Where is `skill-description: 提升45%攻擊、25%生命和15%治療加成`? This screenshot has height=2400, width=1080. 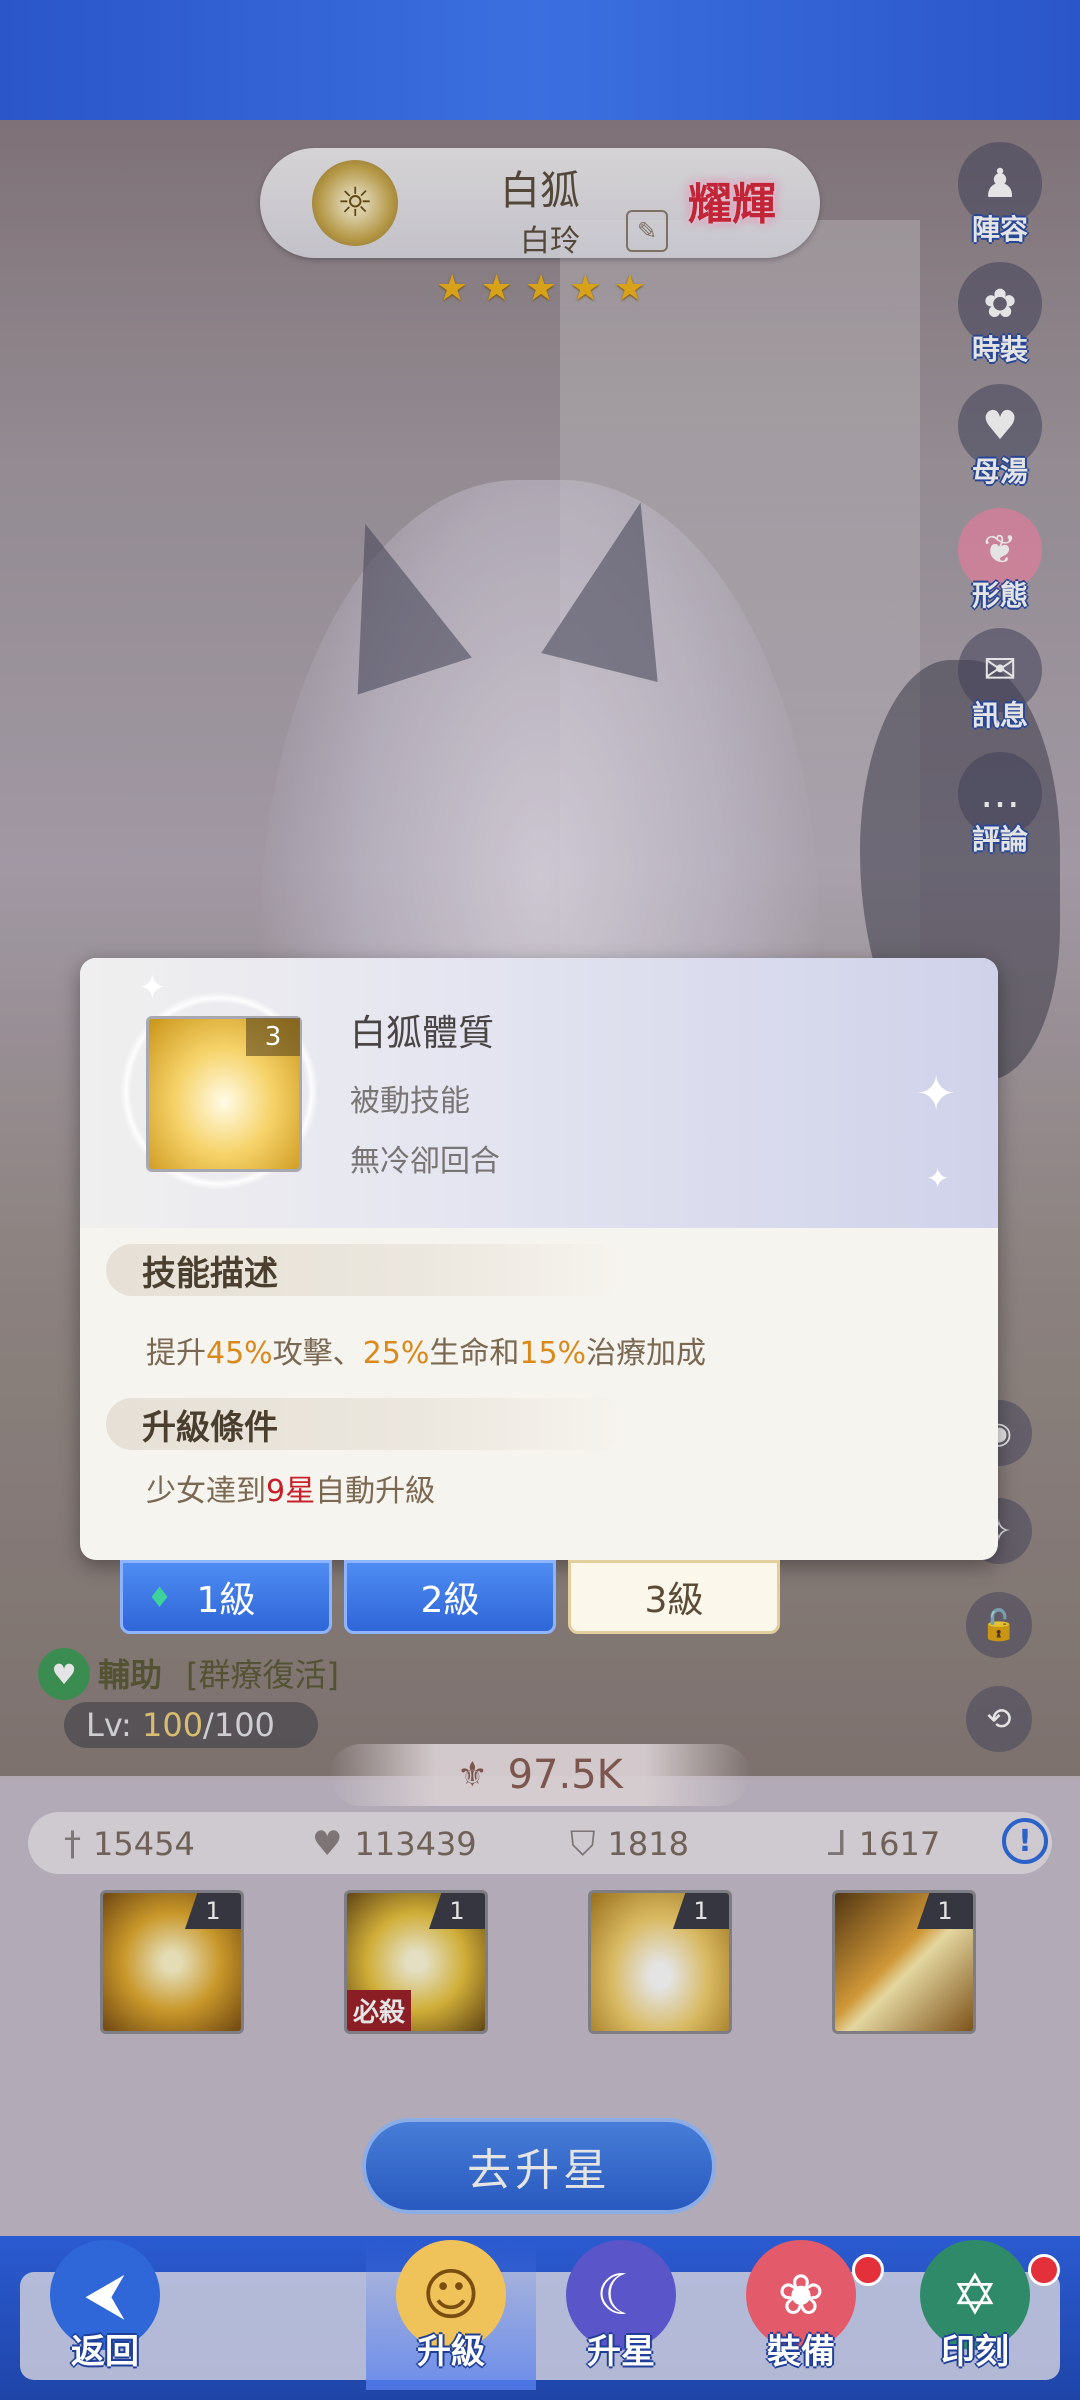
skill-description: 提升45%攻擊、25%生命和15%治療加成 is located at coordinates (426, 1350).